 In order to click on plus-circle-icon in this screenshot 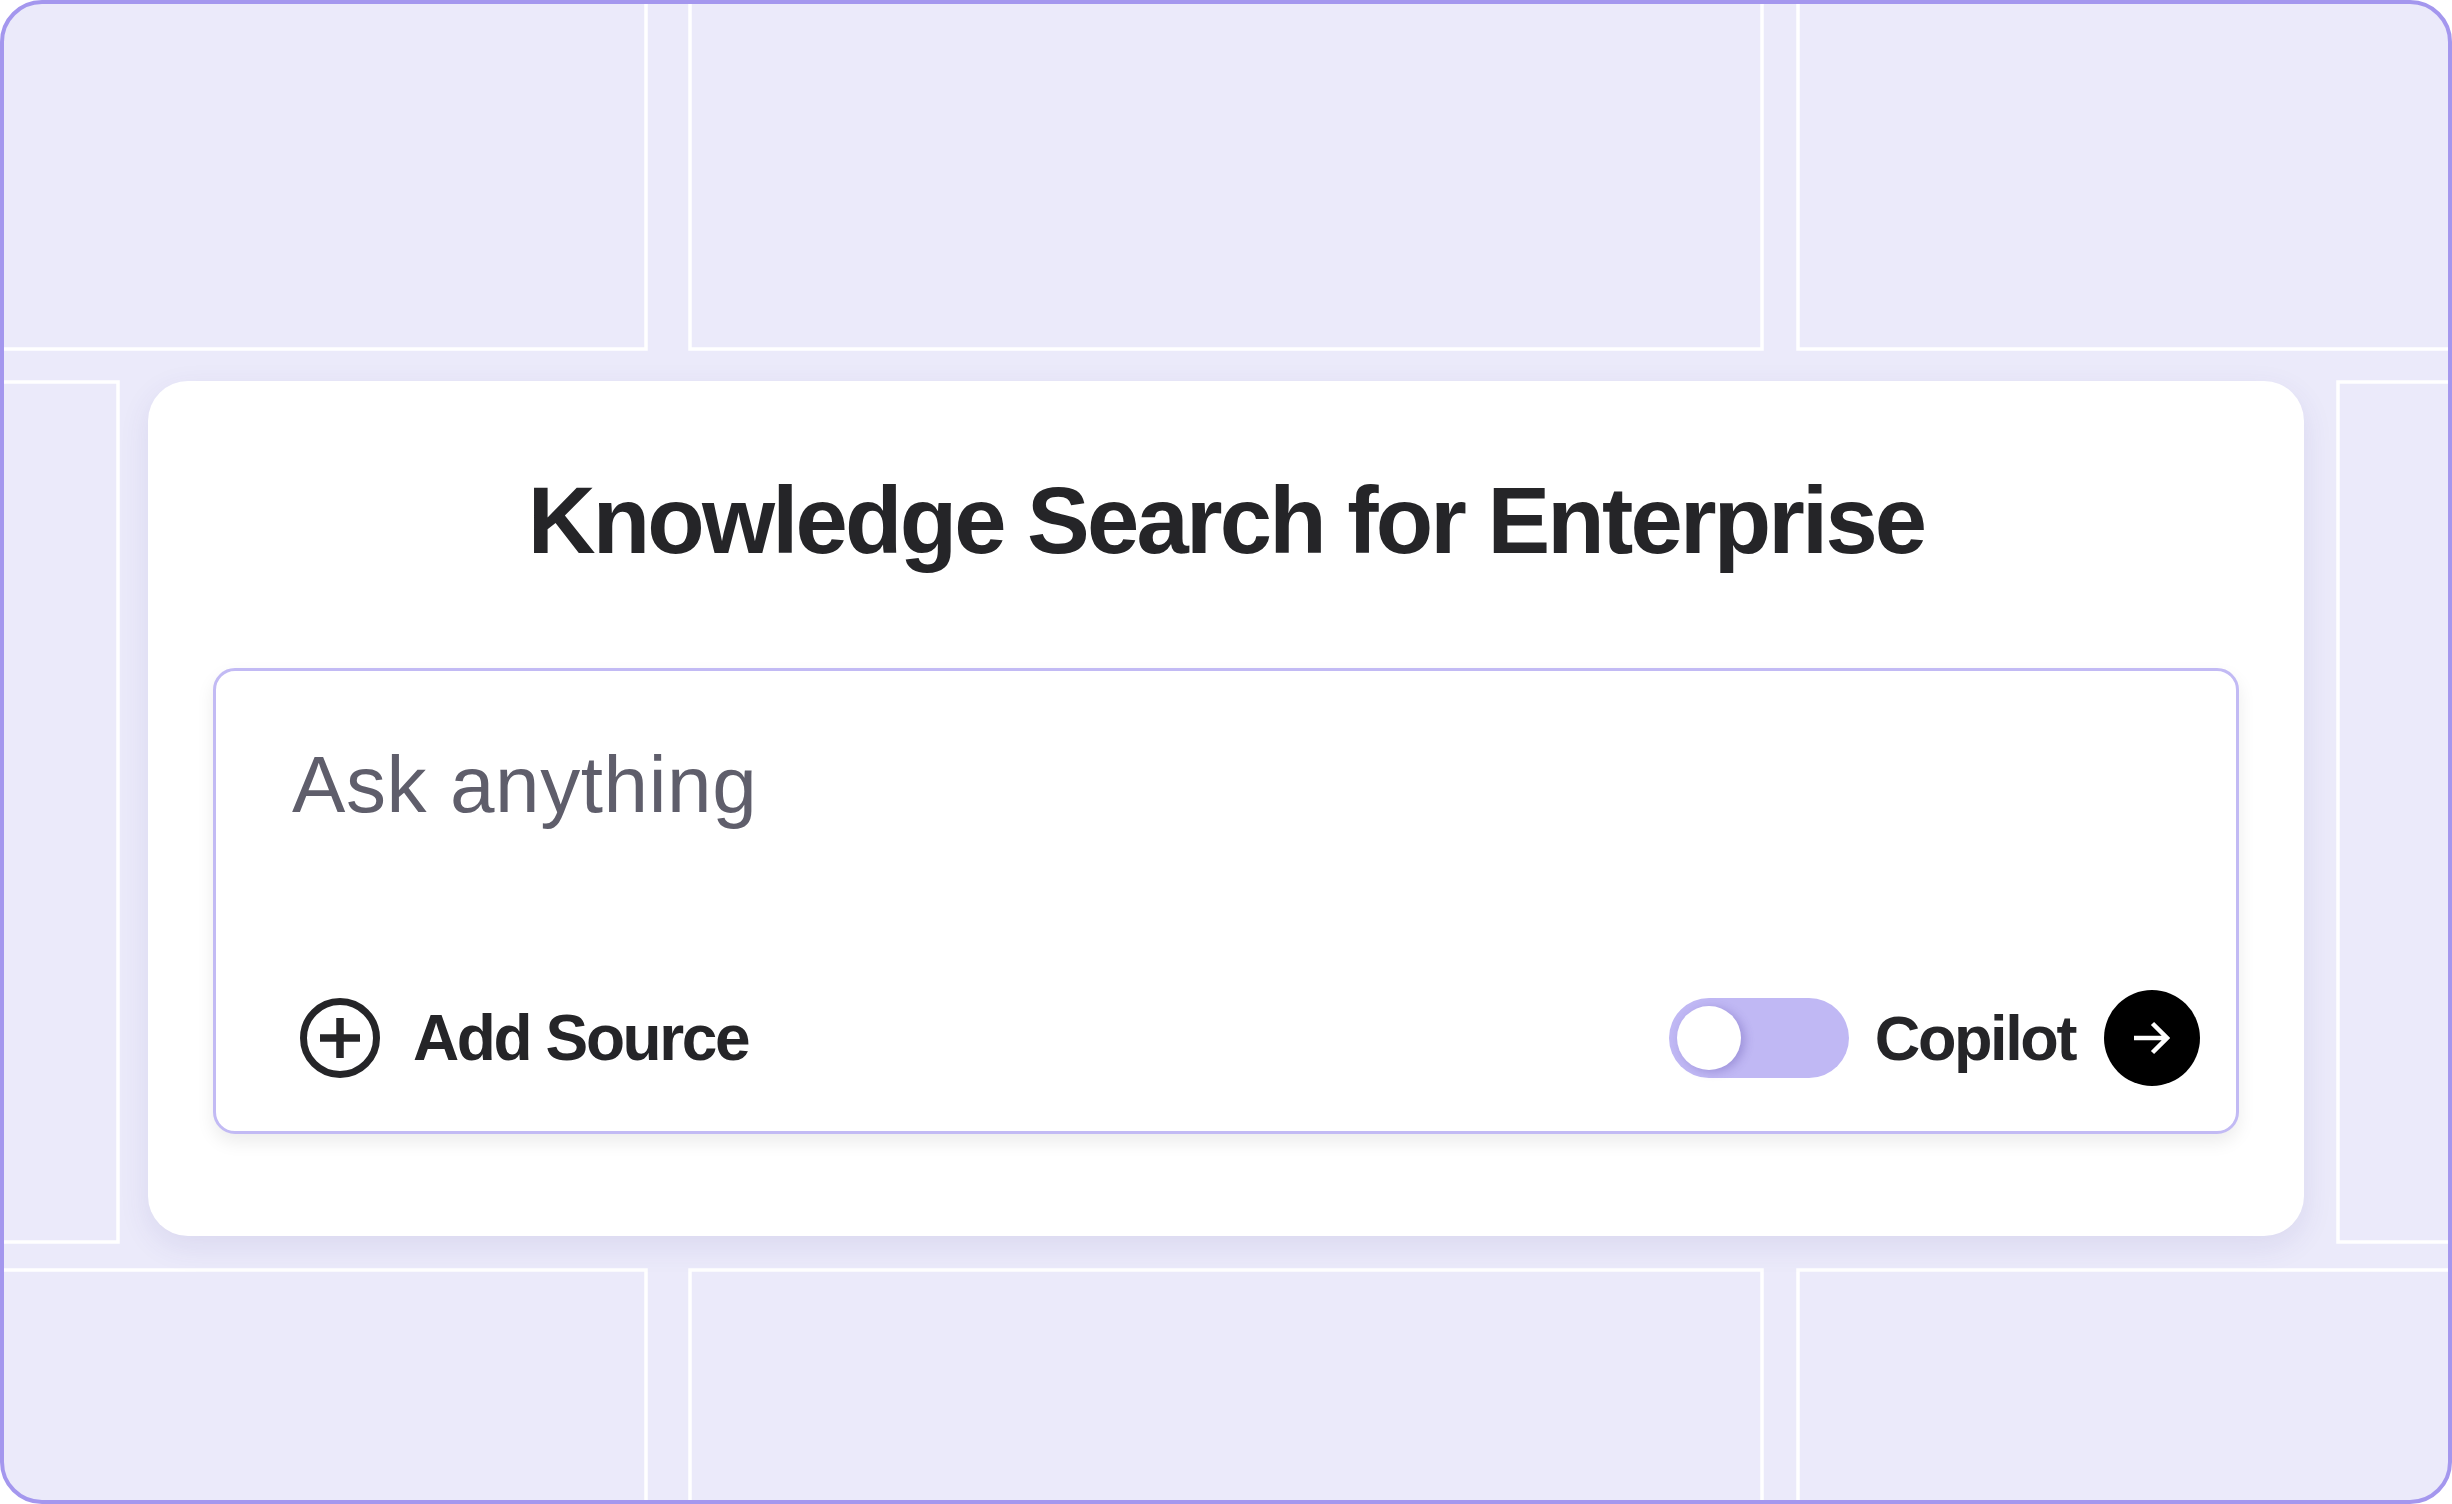, I will do `click(340, 1038)`.